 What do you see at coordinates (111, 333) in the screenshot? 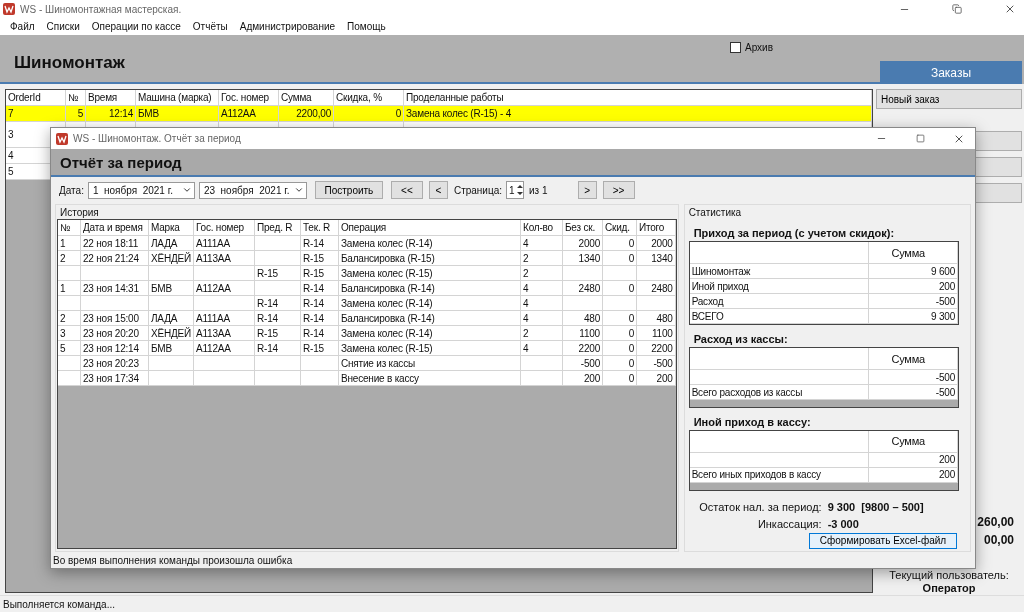
I see `table-cell: 23 ноя 20:20` at bounding box center [111, 333].